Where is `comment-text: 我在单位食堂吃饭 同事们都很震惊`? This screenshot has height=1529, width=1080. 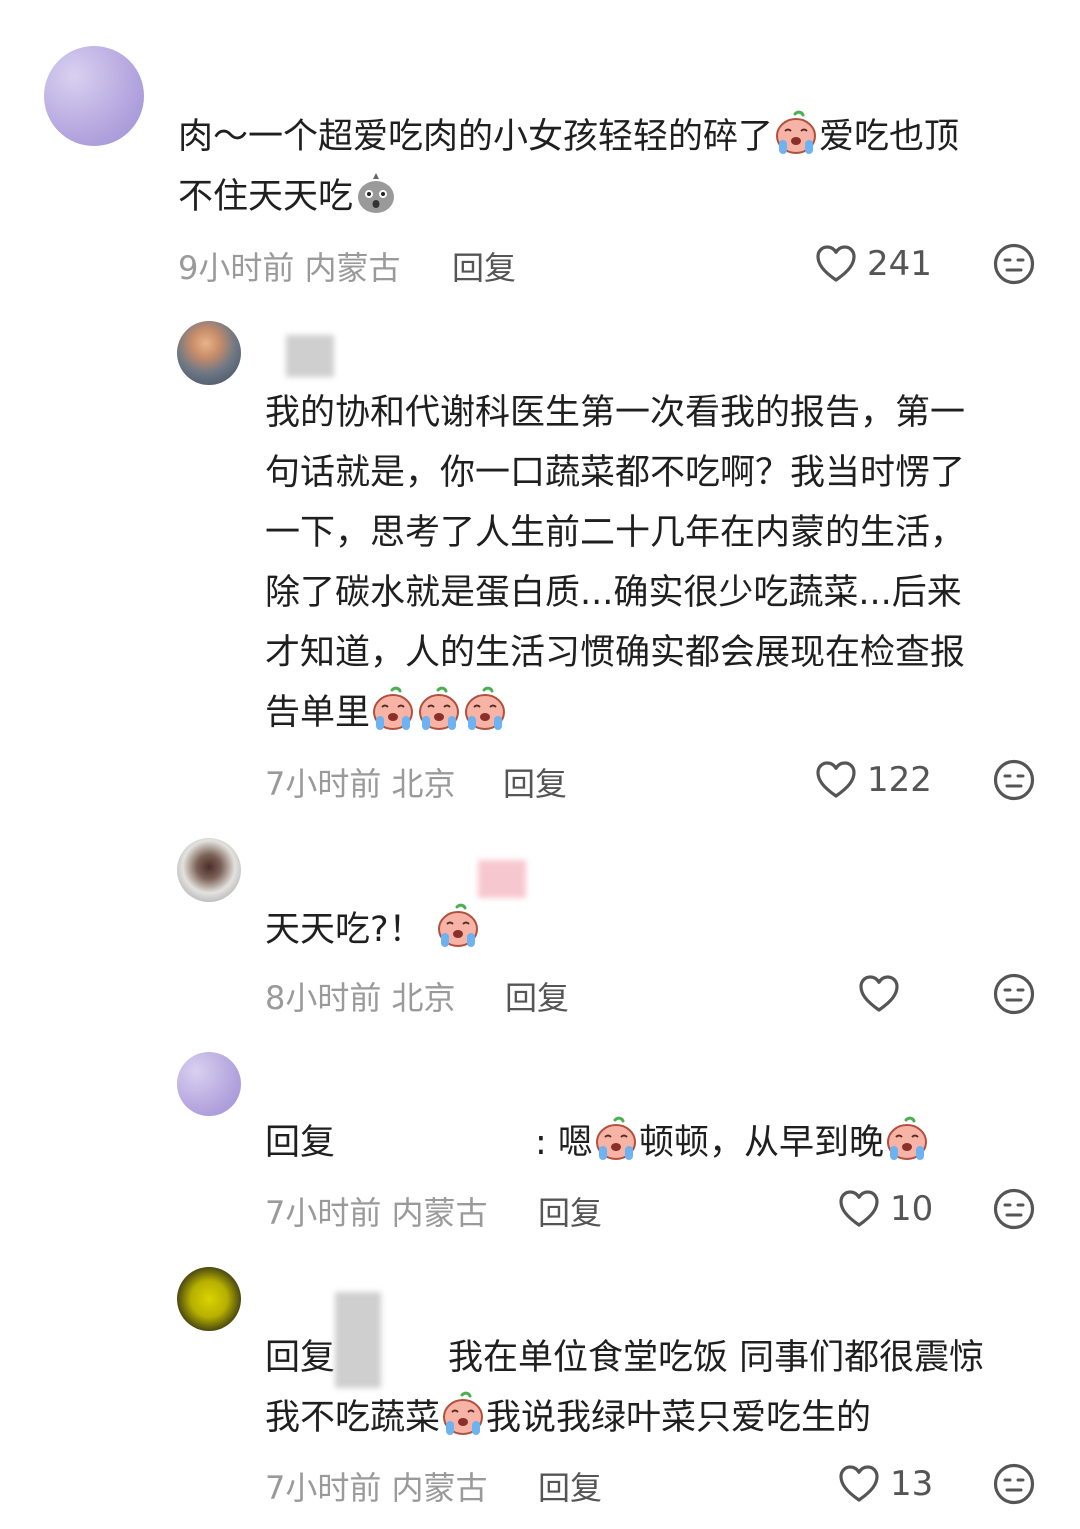 comment-text: 我在单位食堂吃饭 同事们都很震惊 is located at coordinates (716, 1358).